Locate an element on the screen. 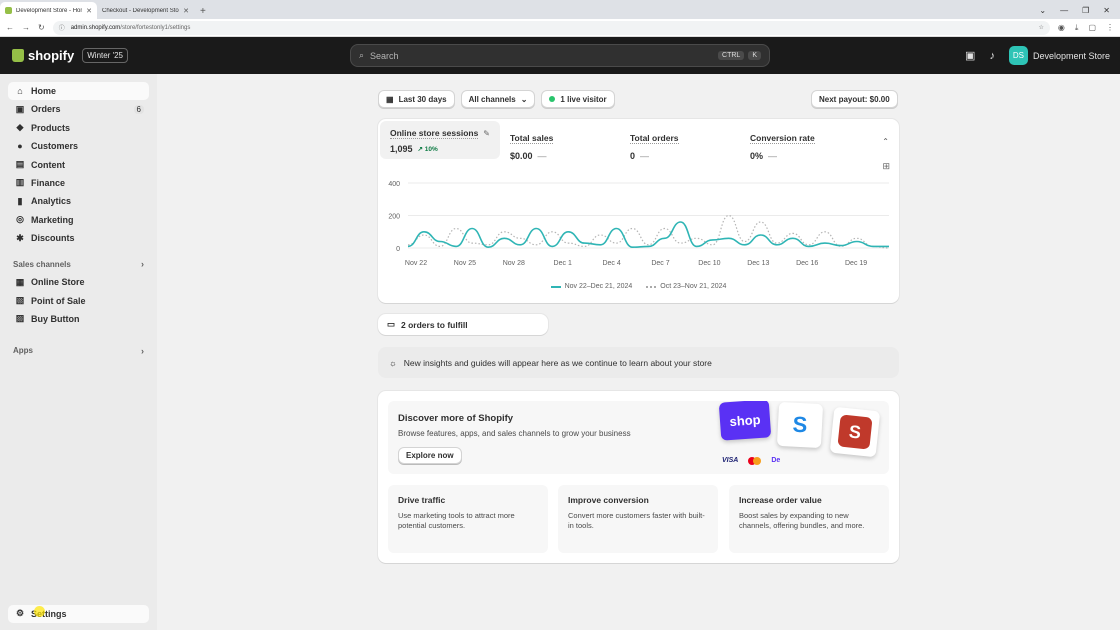 This screenshot has width=1120, height=630. target-icon: ◎ is located at coordinates (20, 219).